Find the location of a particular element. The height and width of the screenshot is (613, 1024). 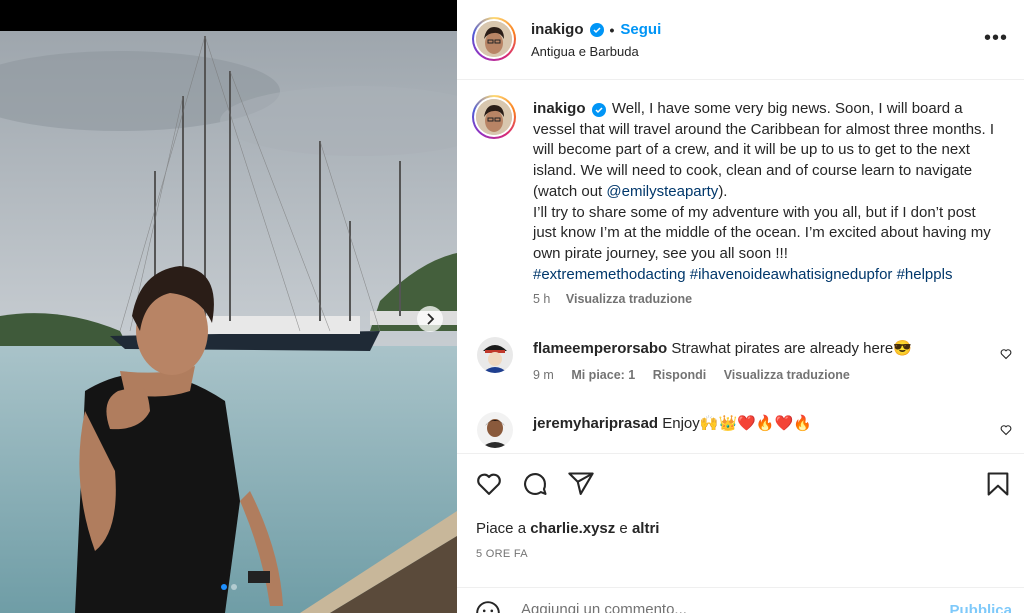

commenter-username: flameemperorsabo is located at coordinates (600, 348).